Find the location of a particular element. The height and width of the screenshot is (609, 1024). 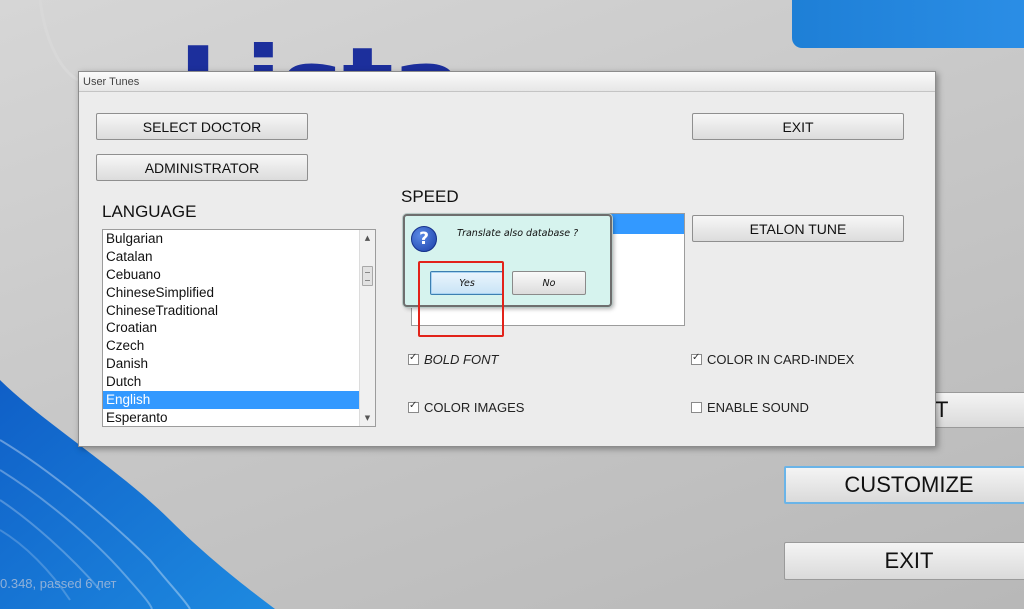

bold-font-checkbox-box is located at coordinates (413, 358).